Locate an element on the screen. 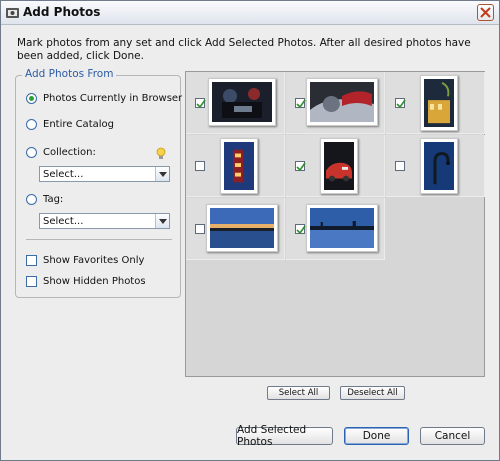 The height and width of the screenshot is (461, 500). radio-tag: Tag: is located at coordinates (44, 199).